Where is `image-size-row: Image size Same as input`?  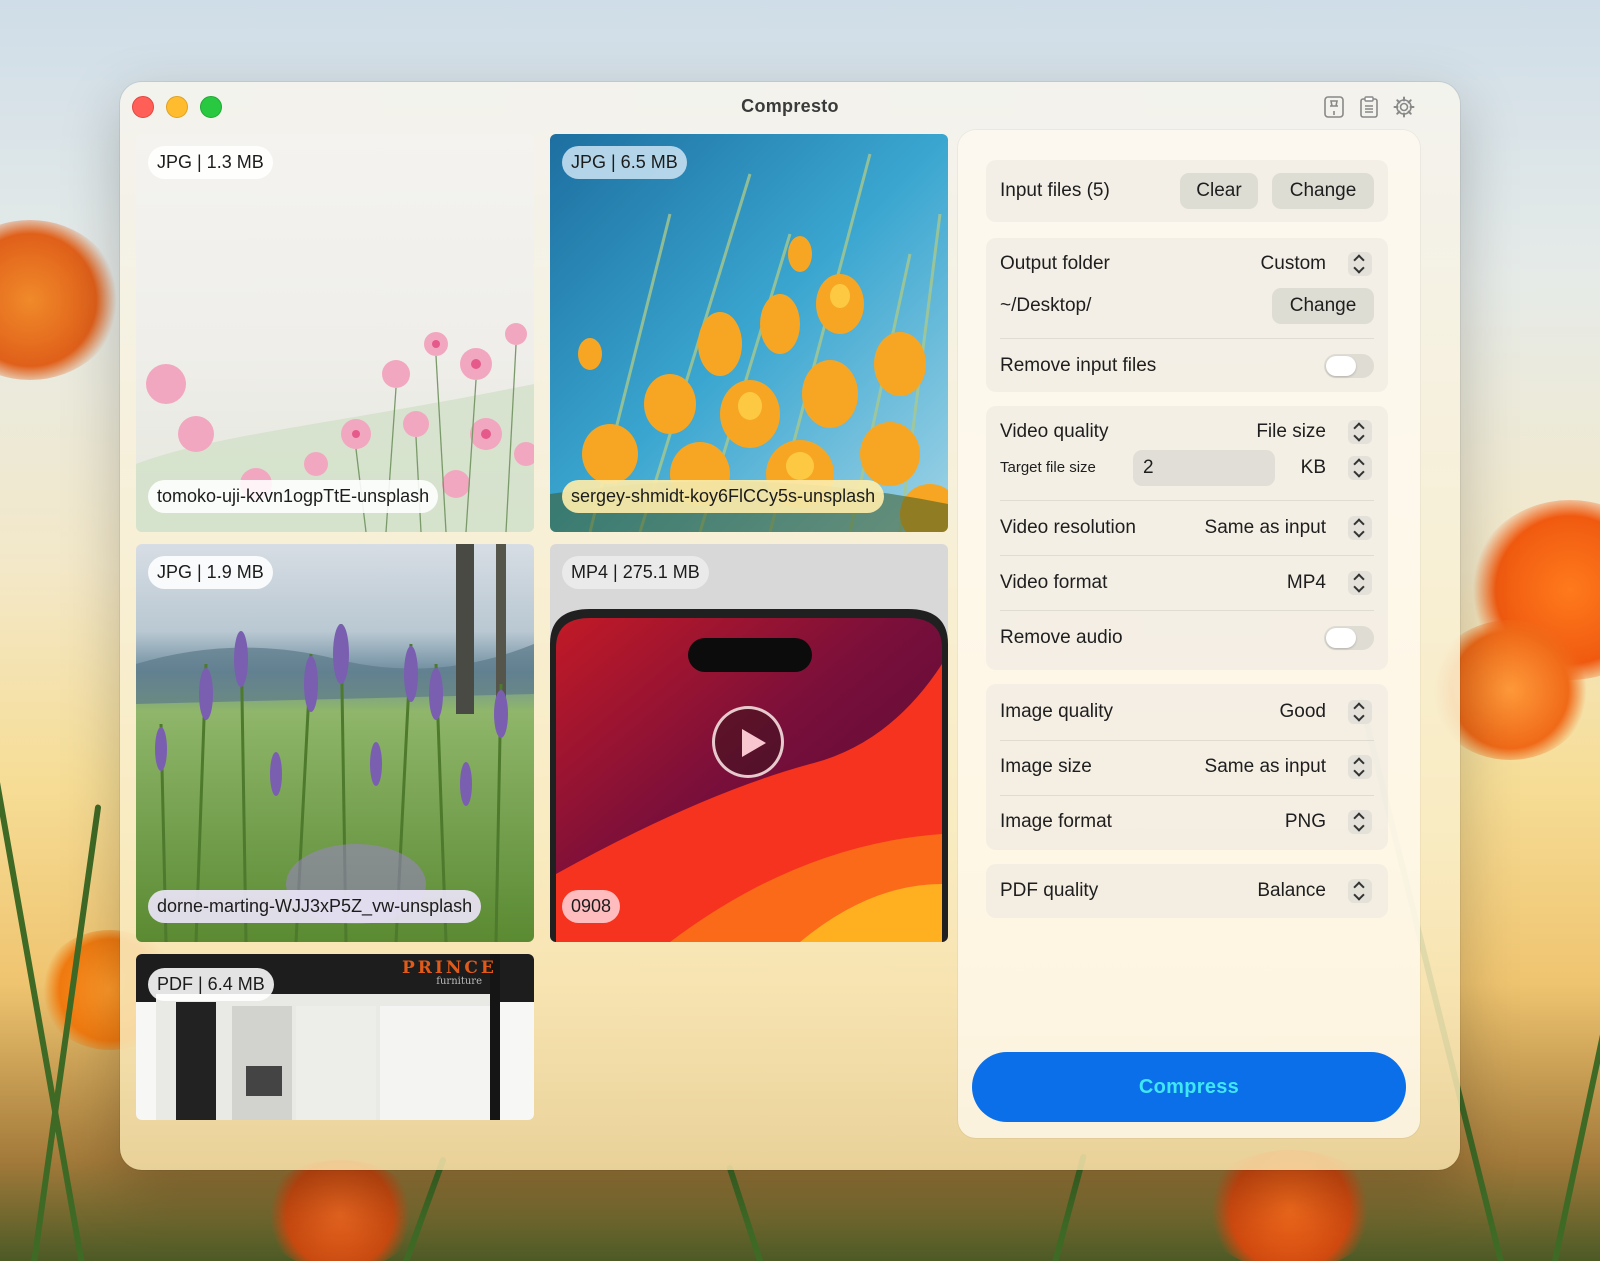
image-size-row: Image size Same as input is located at coordinates (1187, 767).